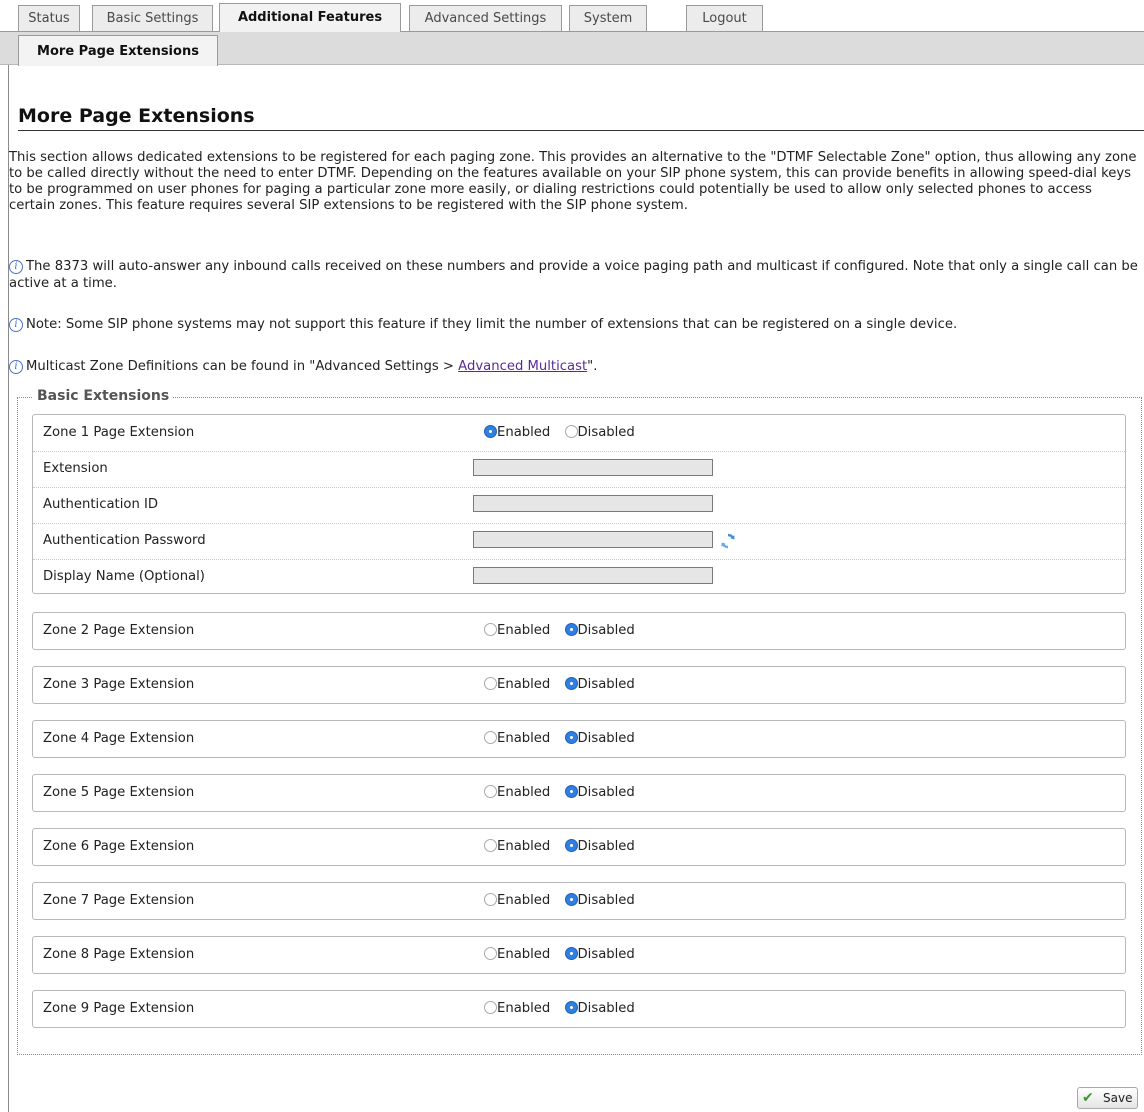 The image size is (1144, 1112). I want to click on zone-9-box: Zone 9 Page Extension Enabled Disabled, so click(579, 1009).